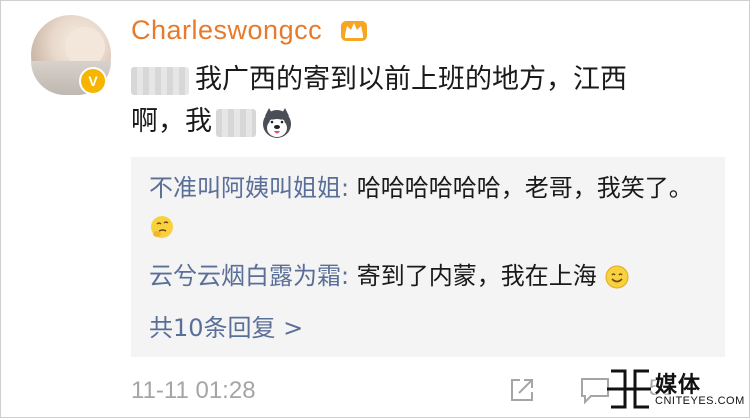  Describe the element at coordinates (226, 328) in the screenshot. I see `more-replies-link: 共10条回复 >` at that location.